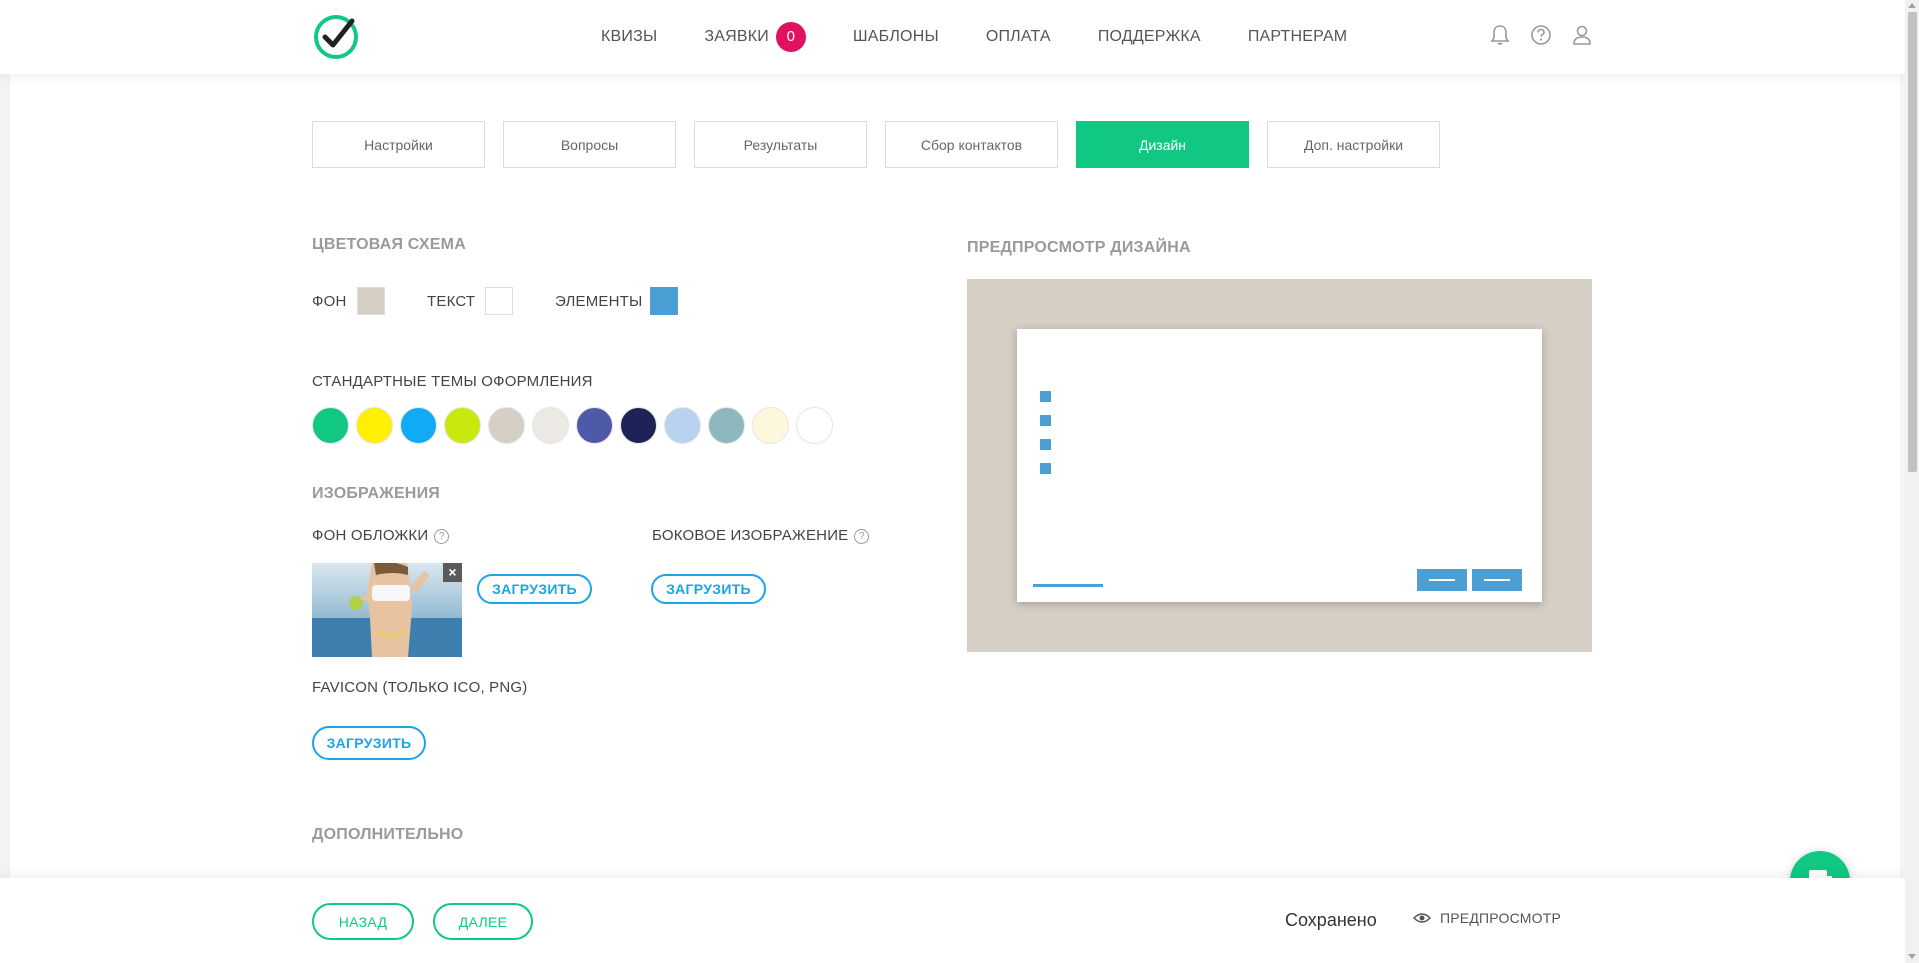 The height and width of the screenshot is (963, 1919). What do you see at coordinates (1582, 35) in the screenshot?
I see `user-icon` at bounding box center [1582, 35].